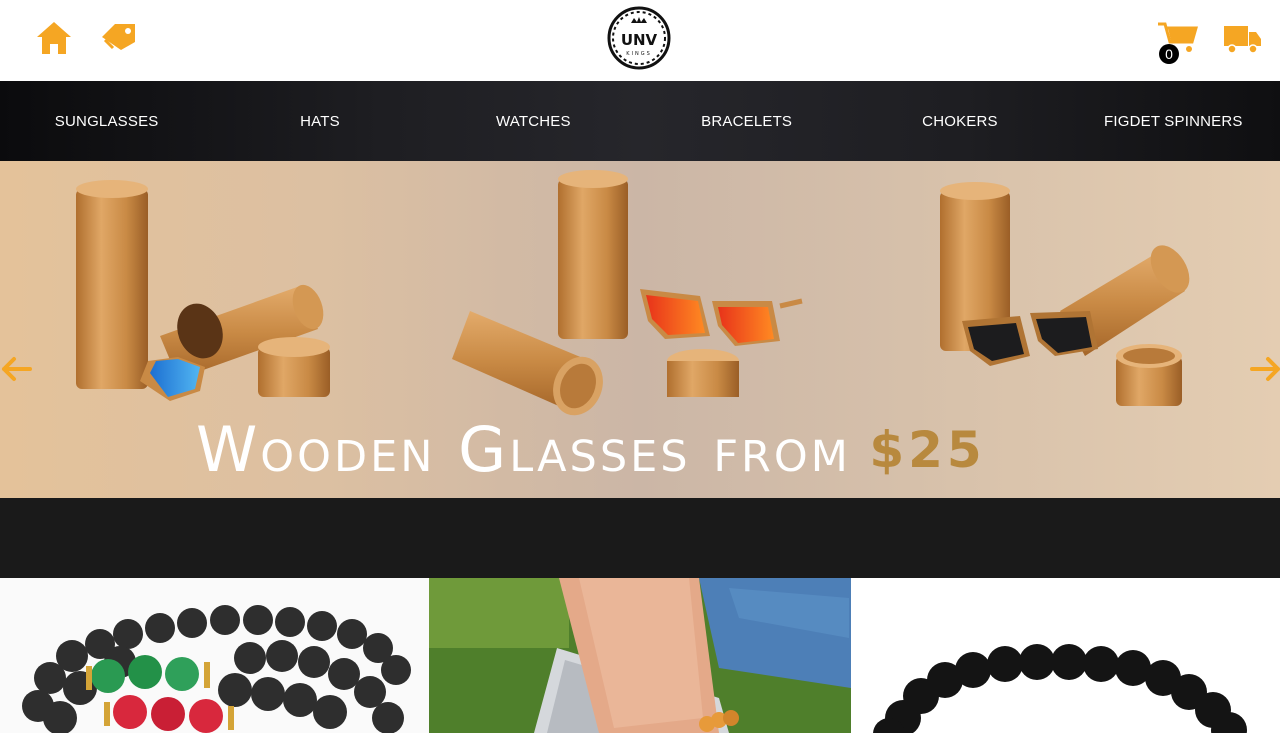 The width and height of the screenshot is (1280, 733). What do you see at coordinates (927, 449) in the screenshot?
I see `banner-price: $25` at bounding box center [927, 449].